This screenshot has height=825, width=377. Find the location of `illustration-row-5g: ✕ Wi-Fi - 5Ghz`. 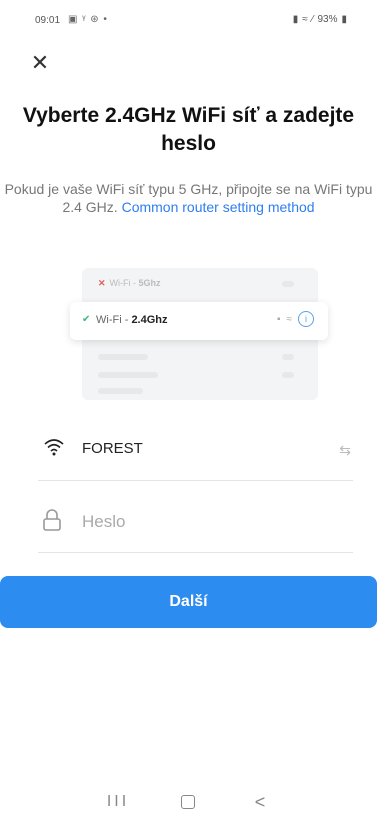

illustration-row-5g: ✕ Wi-Fi - 5Ghz is located at coordinates (129, 283).